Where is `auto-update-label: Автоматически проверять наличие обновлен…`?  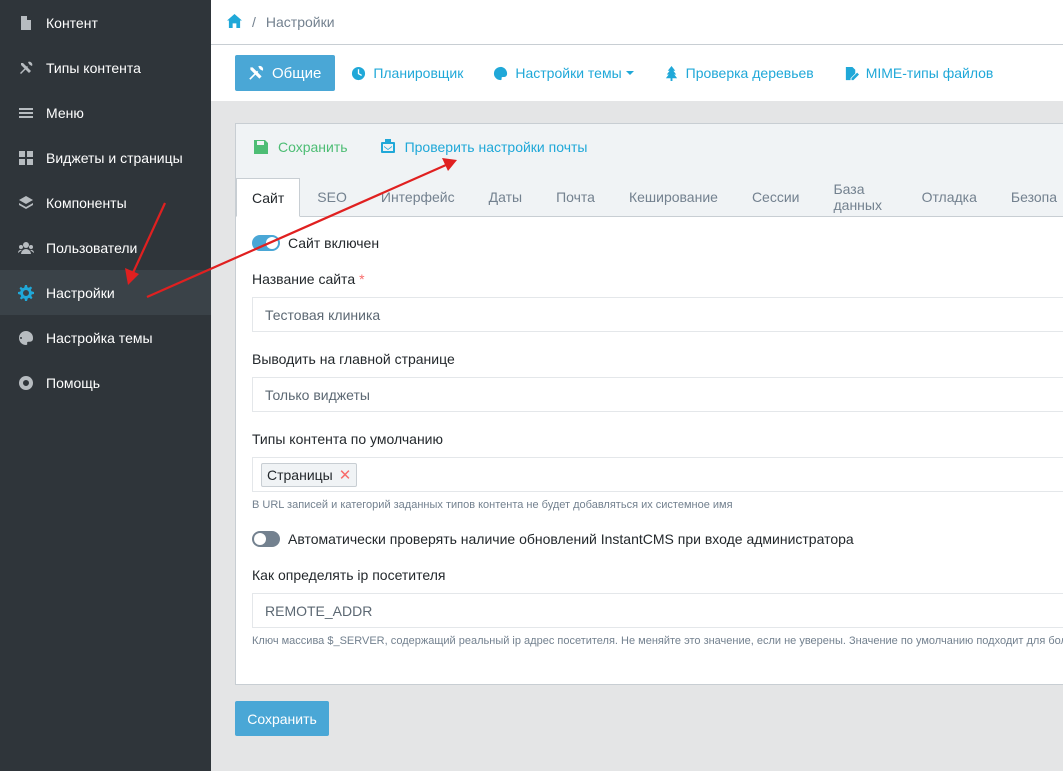 auto-update-label: Автоматически проверять наличие обновлен… is located at coordinates (571, 539).